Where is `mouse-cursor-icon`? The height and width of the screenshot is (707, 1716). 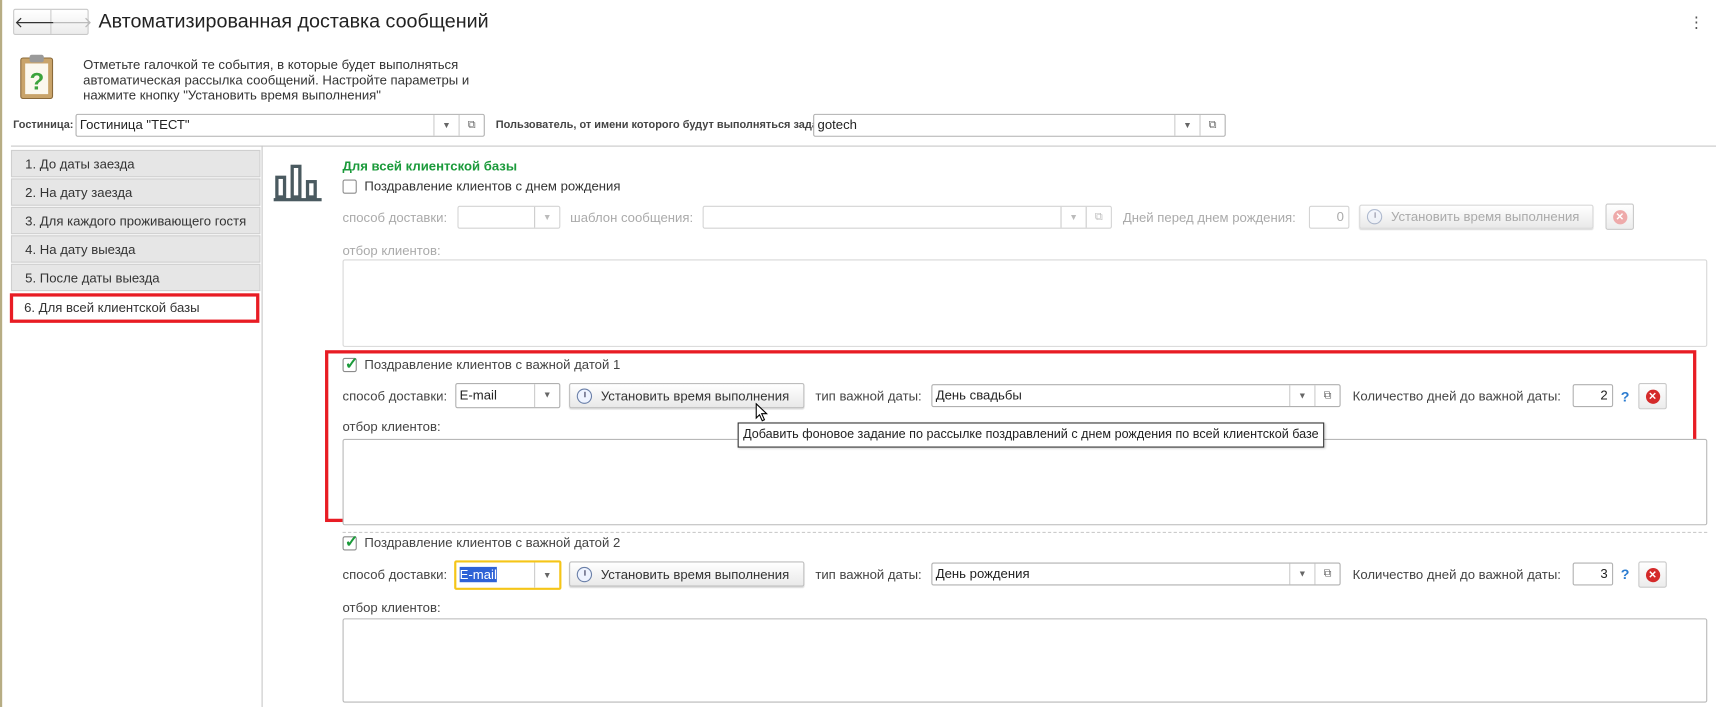 mouse-cursor-icon is located at coordinates (762, 414).